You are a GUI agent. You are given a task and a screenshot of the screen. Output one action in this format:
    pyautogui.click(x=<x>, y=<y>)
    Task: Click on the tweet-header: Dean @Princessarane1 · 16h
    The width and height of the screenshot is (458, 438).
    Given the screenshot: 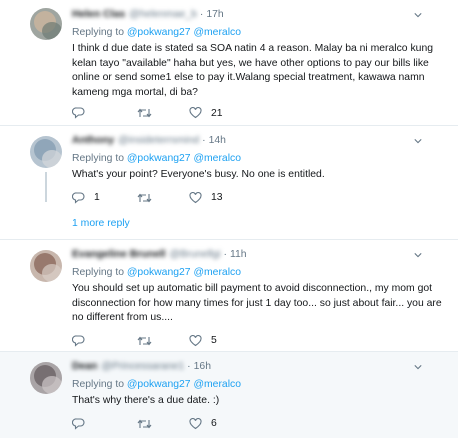 What is the action you would take?
    pyautogui.click(x=259, y=367)
    